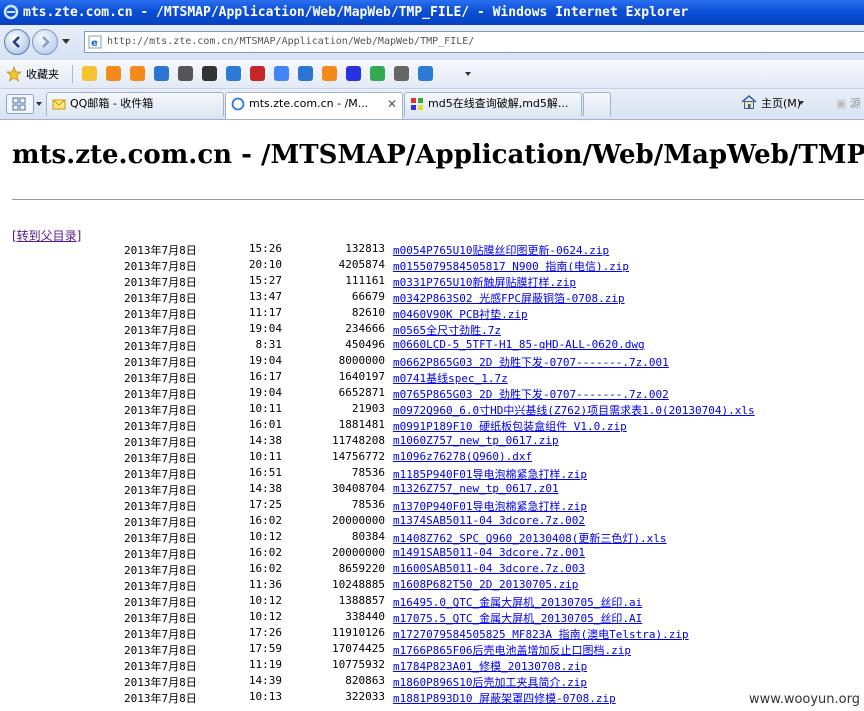 The width and height of the screenshot is (864, 711). What do you see at coordinates (450, 378) in the screenshot?
I see `file-link: m0741基线spec_1.7z` at bounding box center [450, 378].